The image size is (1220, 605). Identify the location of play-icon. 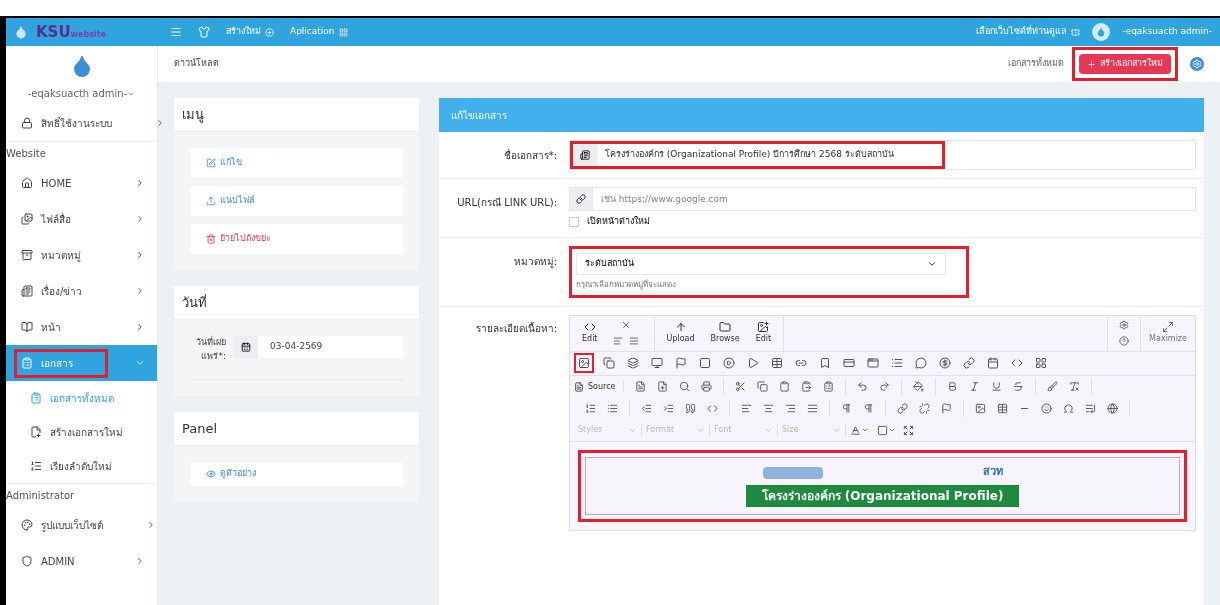
(729, 363).